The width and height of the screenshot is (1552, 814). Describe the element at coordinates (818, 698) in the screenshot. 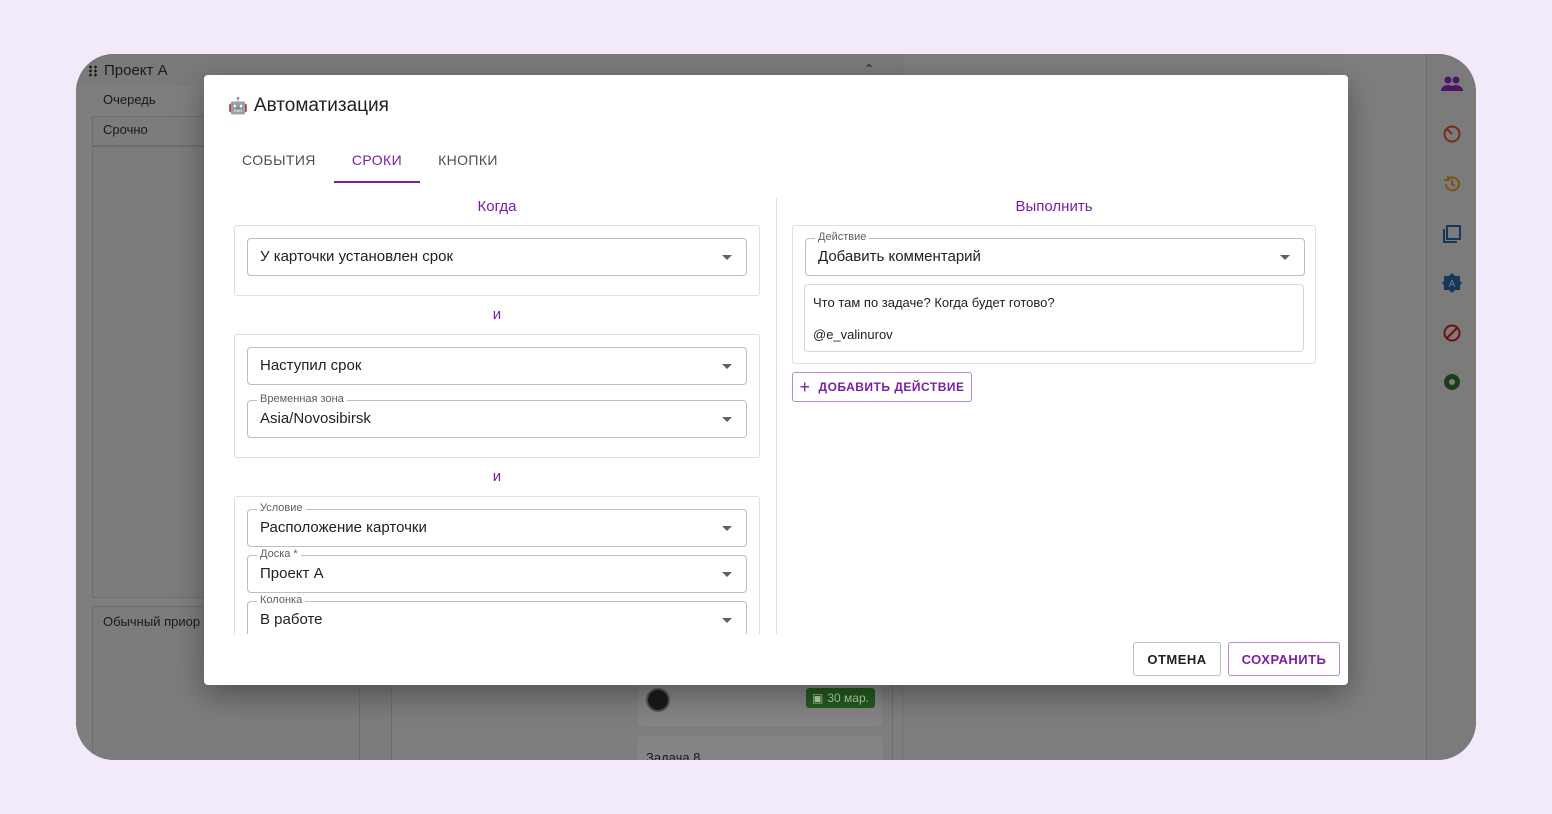

I see `calendar-icon: ▣` at that location.